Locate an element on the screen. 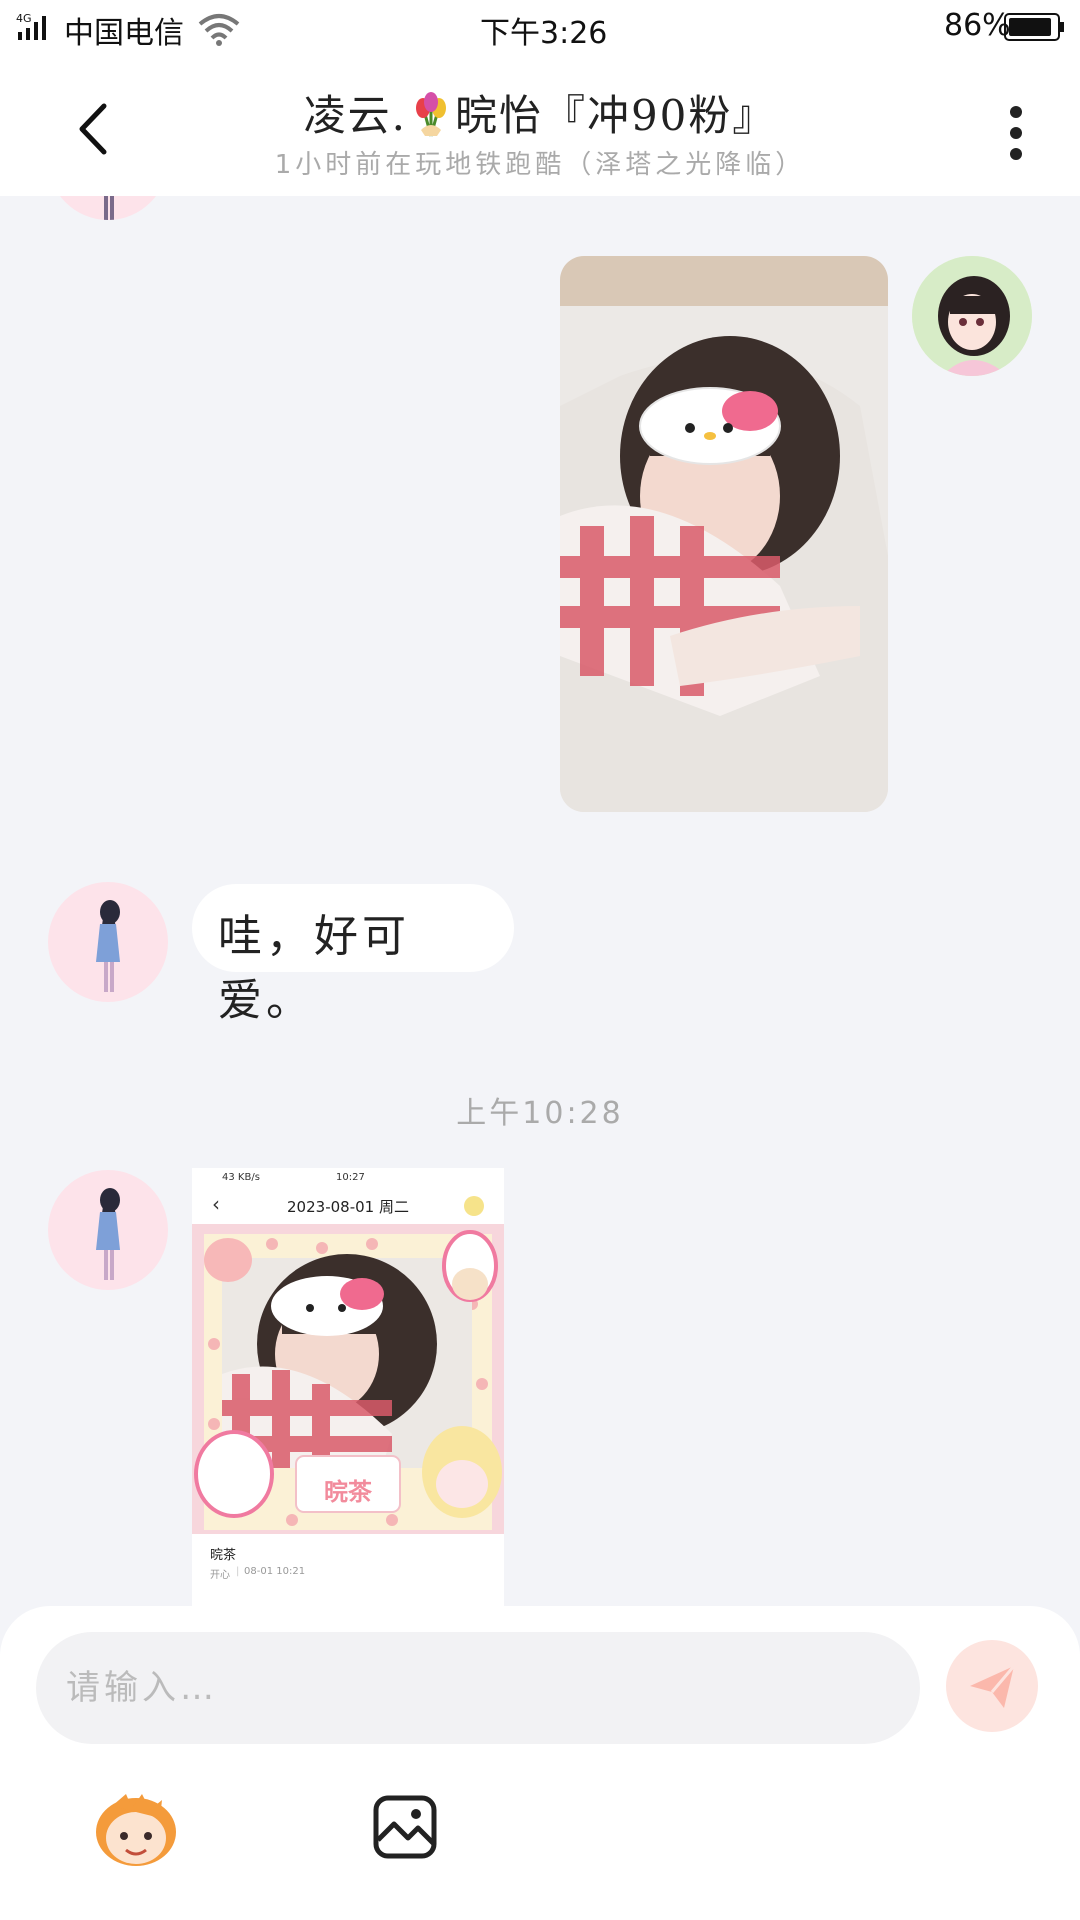 The height and width of the screenshot is (1920, 1080). mini-card-time: 08-01 10:21 is located at coordinates (275, 1571).